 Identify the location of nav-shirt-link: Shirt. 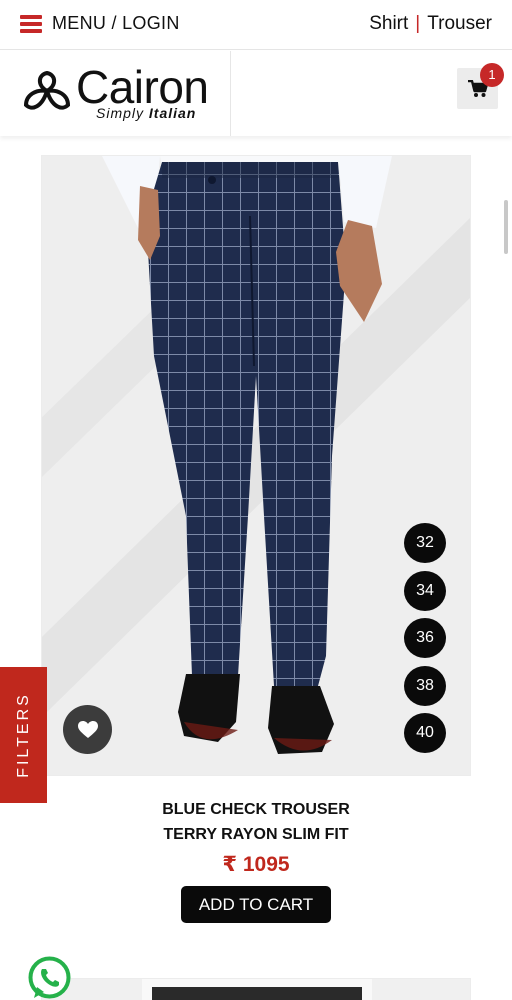
(388, 24).